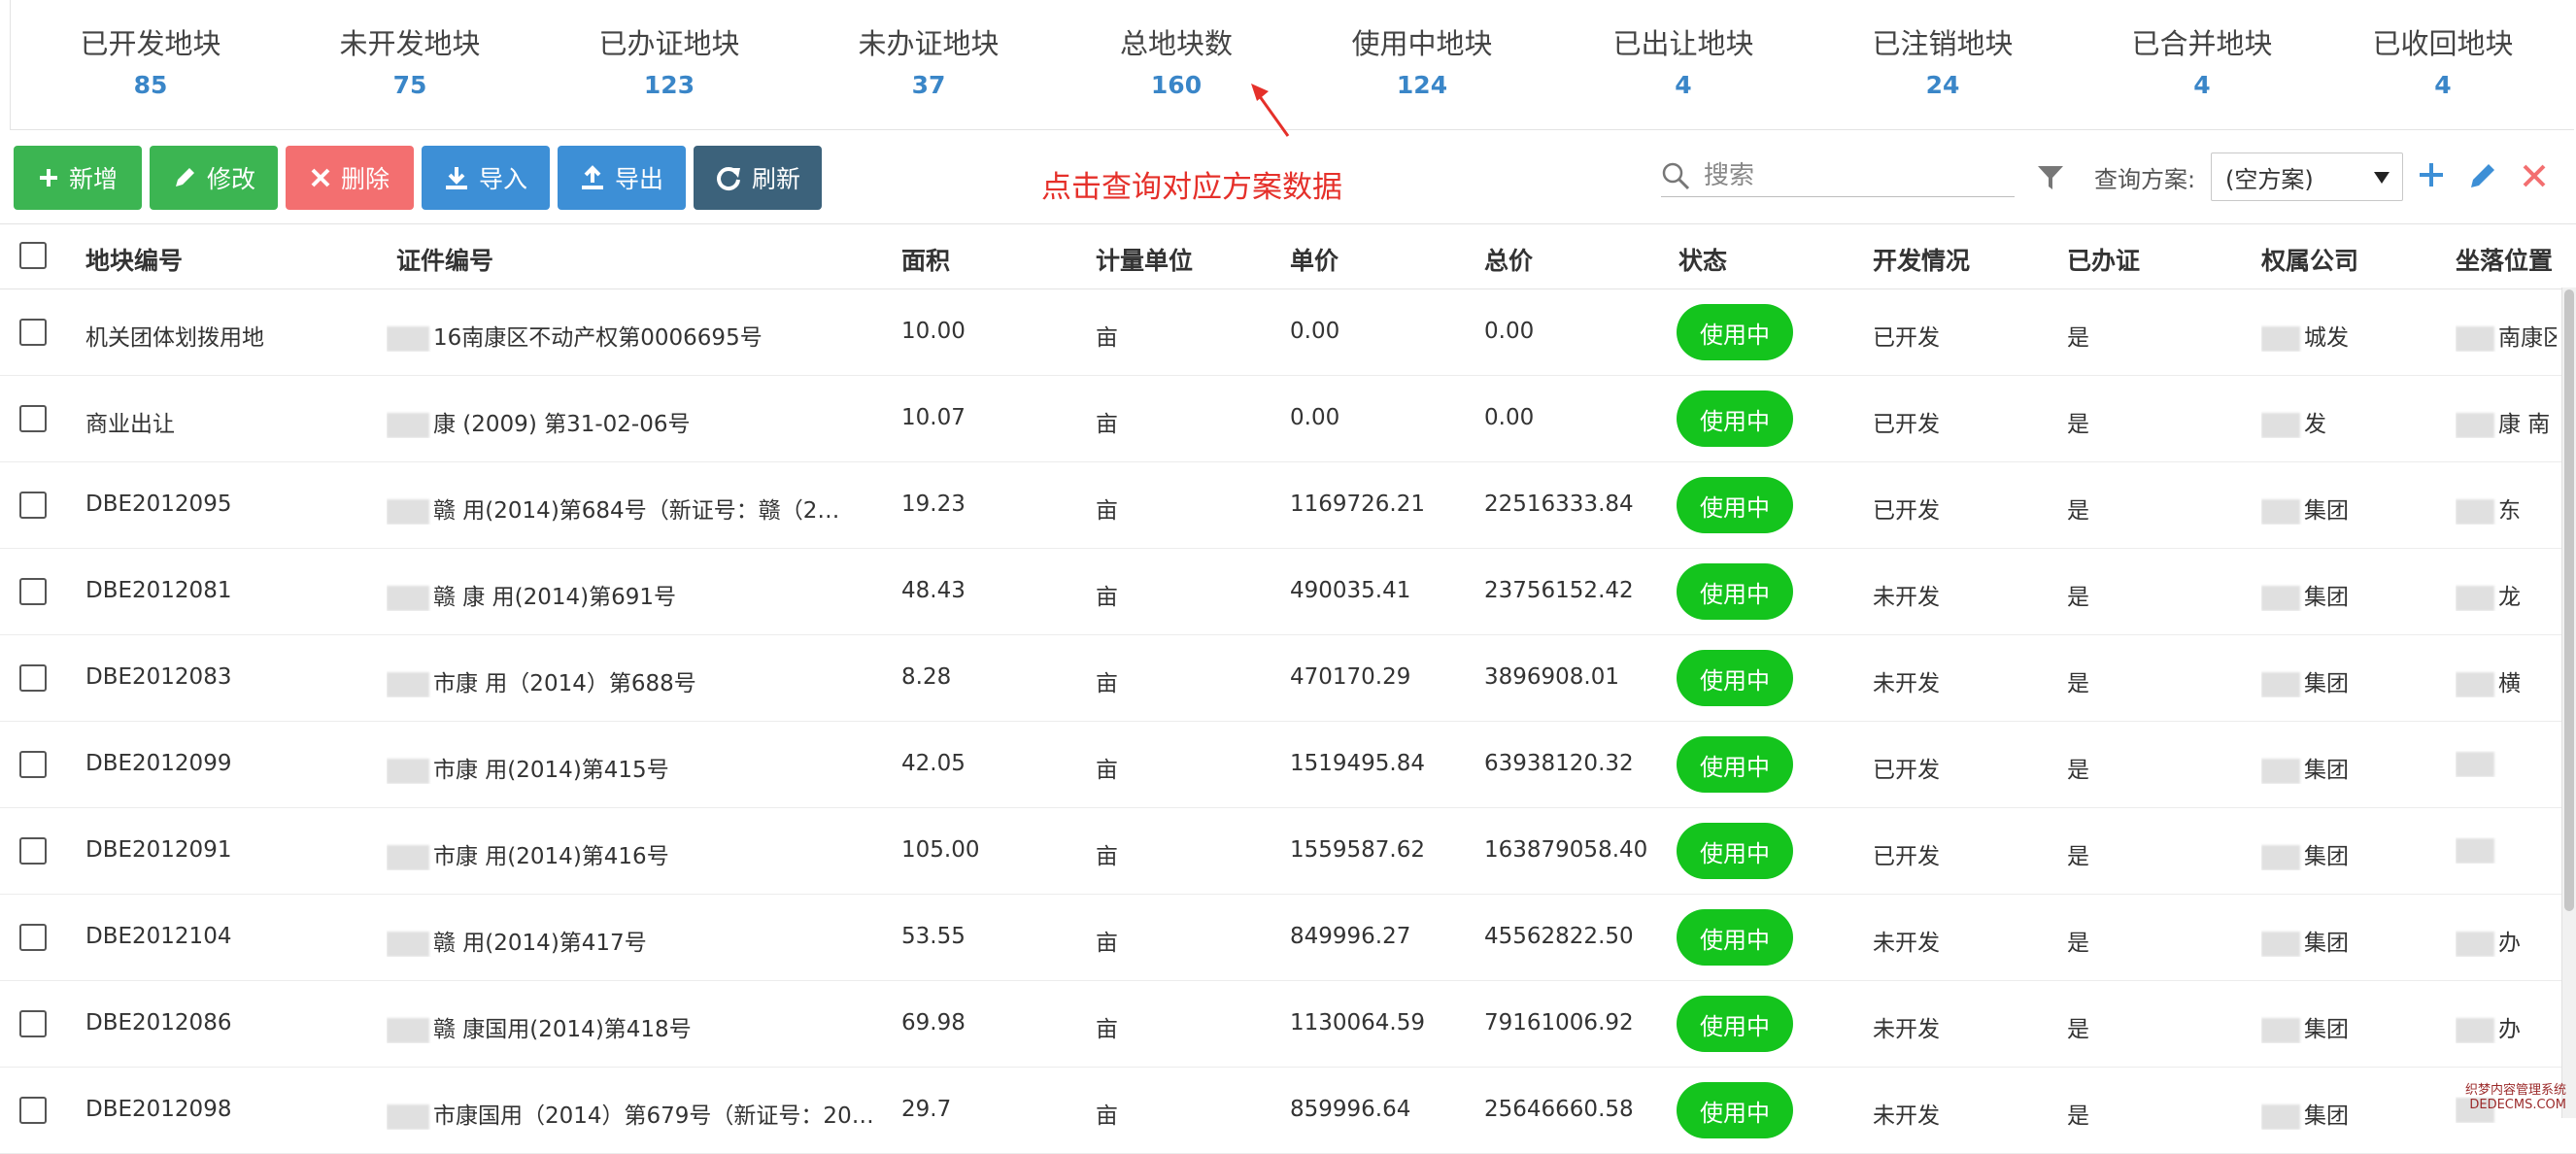 Image resolution: width=2576 pixels, height=1154 pixels. I want to click on vertical-scrollbar, so click(2568, 703).